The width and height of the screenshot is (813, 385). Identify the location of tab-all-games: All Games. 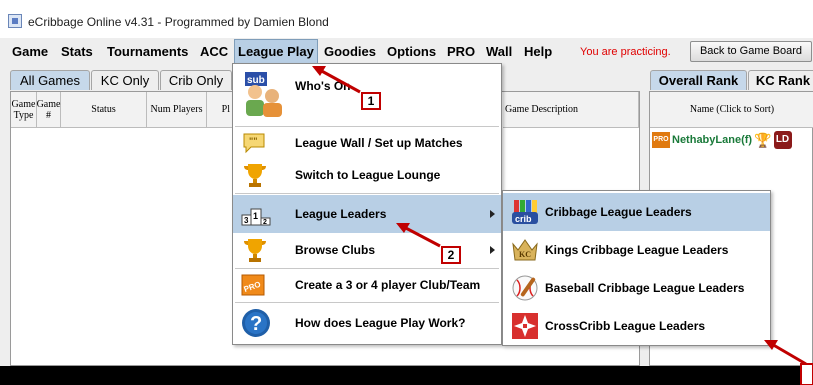
(50, 80).